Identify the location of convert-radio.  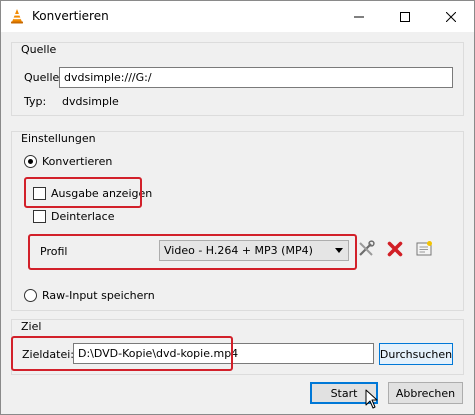
(30, 161).